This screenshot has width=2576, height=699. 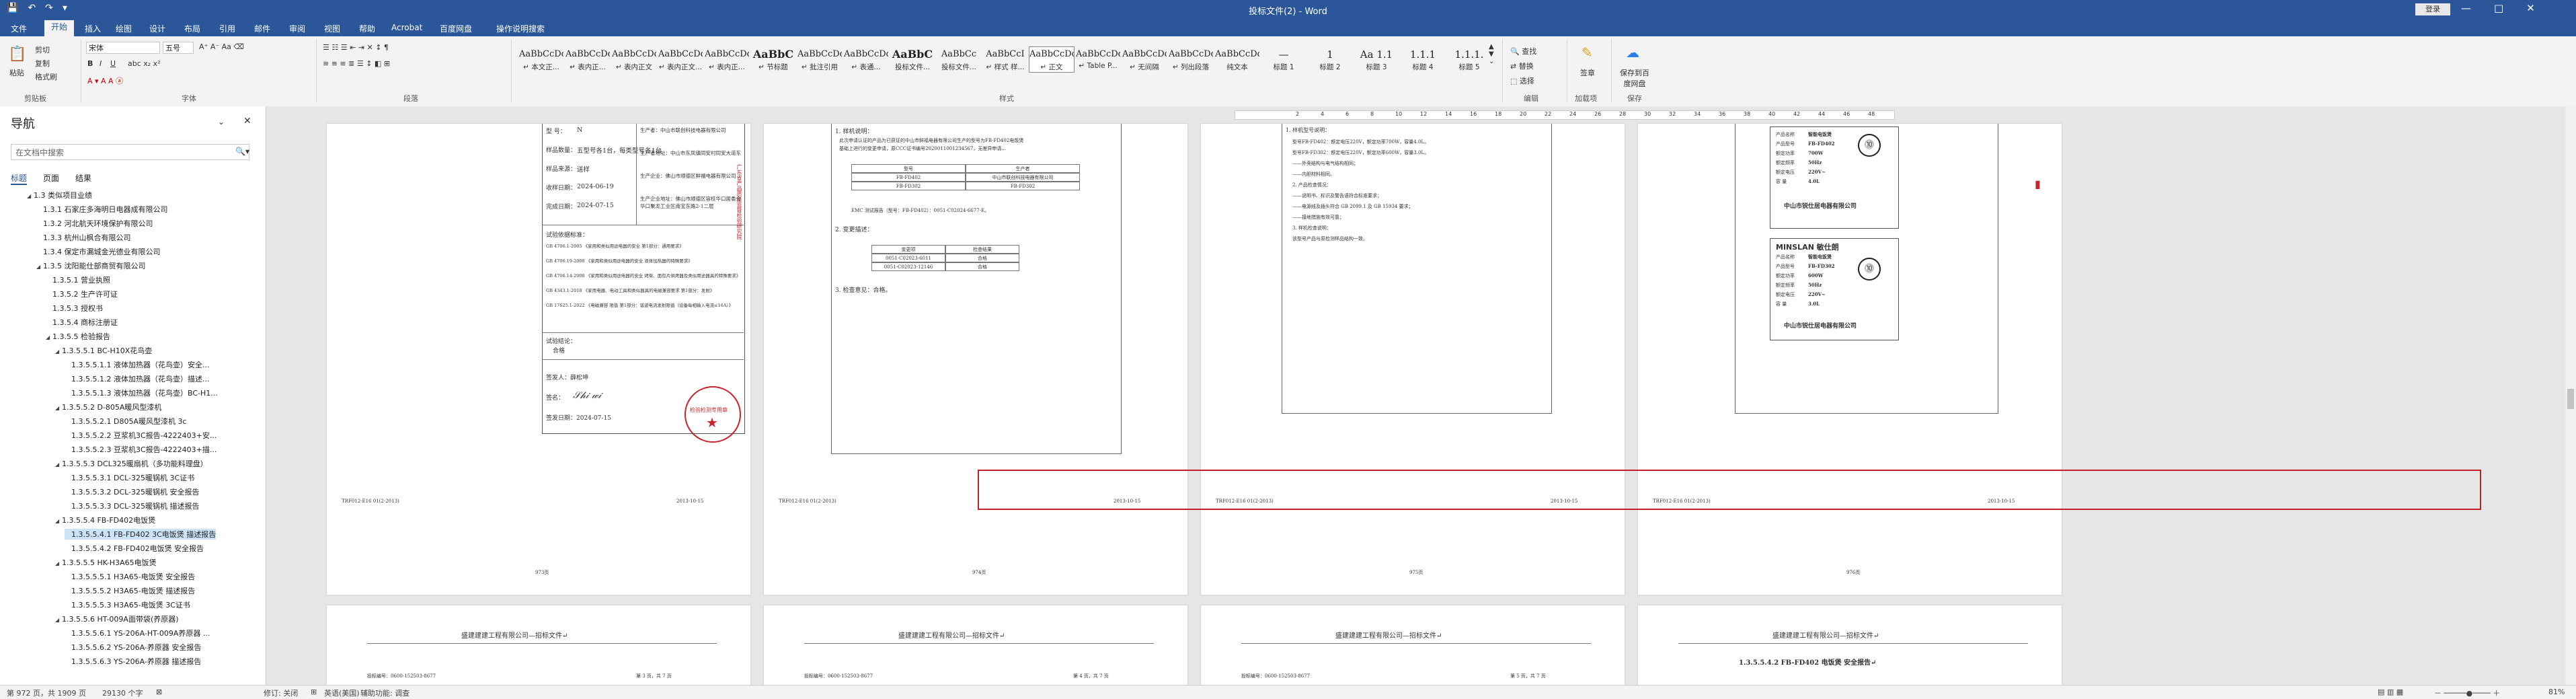 I want to click on page-count: 第 972 页，共 1909 页, so click(x=46, y=693).